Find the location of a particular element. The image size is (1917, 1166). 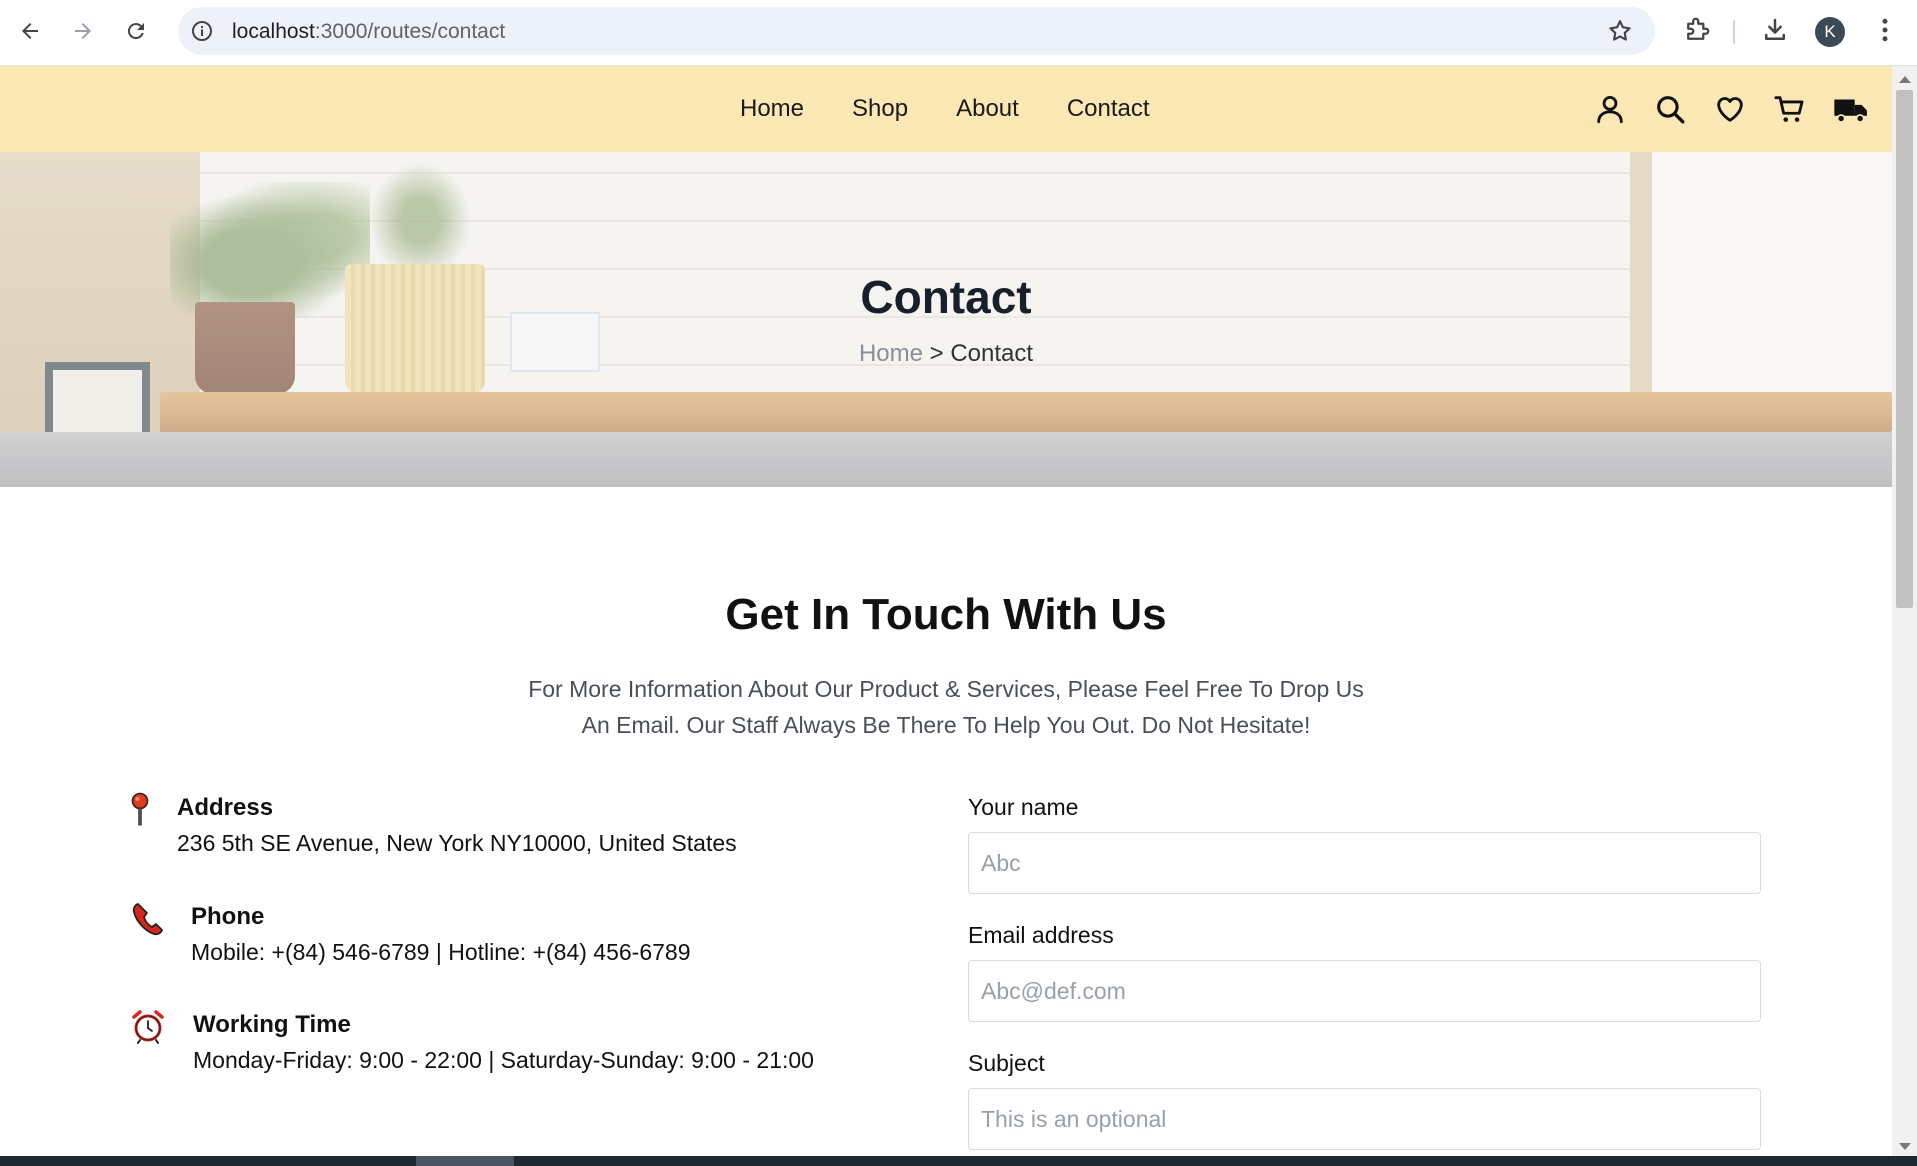

nav-shop-link: Shop is located at coordinates (880, 109).